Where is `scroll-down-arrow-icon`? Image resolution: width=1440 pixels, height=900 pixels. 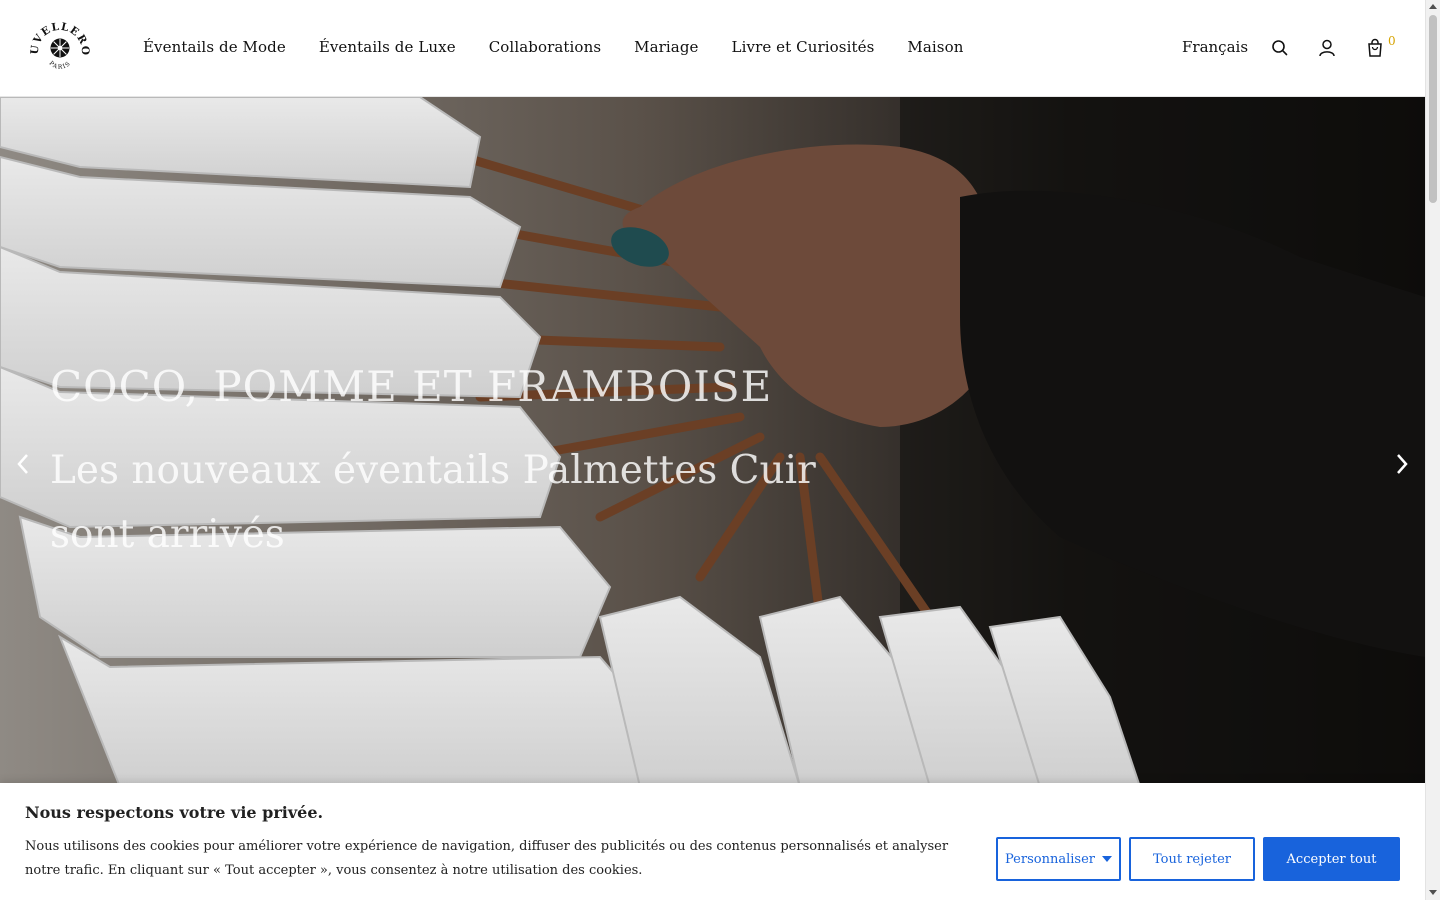
scroll-down-arrow-icon is located at coordinates (1433, 892).